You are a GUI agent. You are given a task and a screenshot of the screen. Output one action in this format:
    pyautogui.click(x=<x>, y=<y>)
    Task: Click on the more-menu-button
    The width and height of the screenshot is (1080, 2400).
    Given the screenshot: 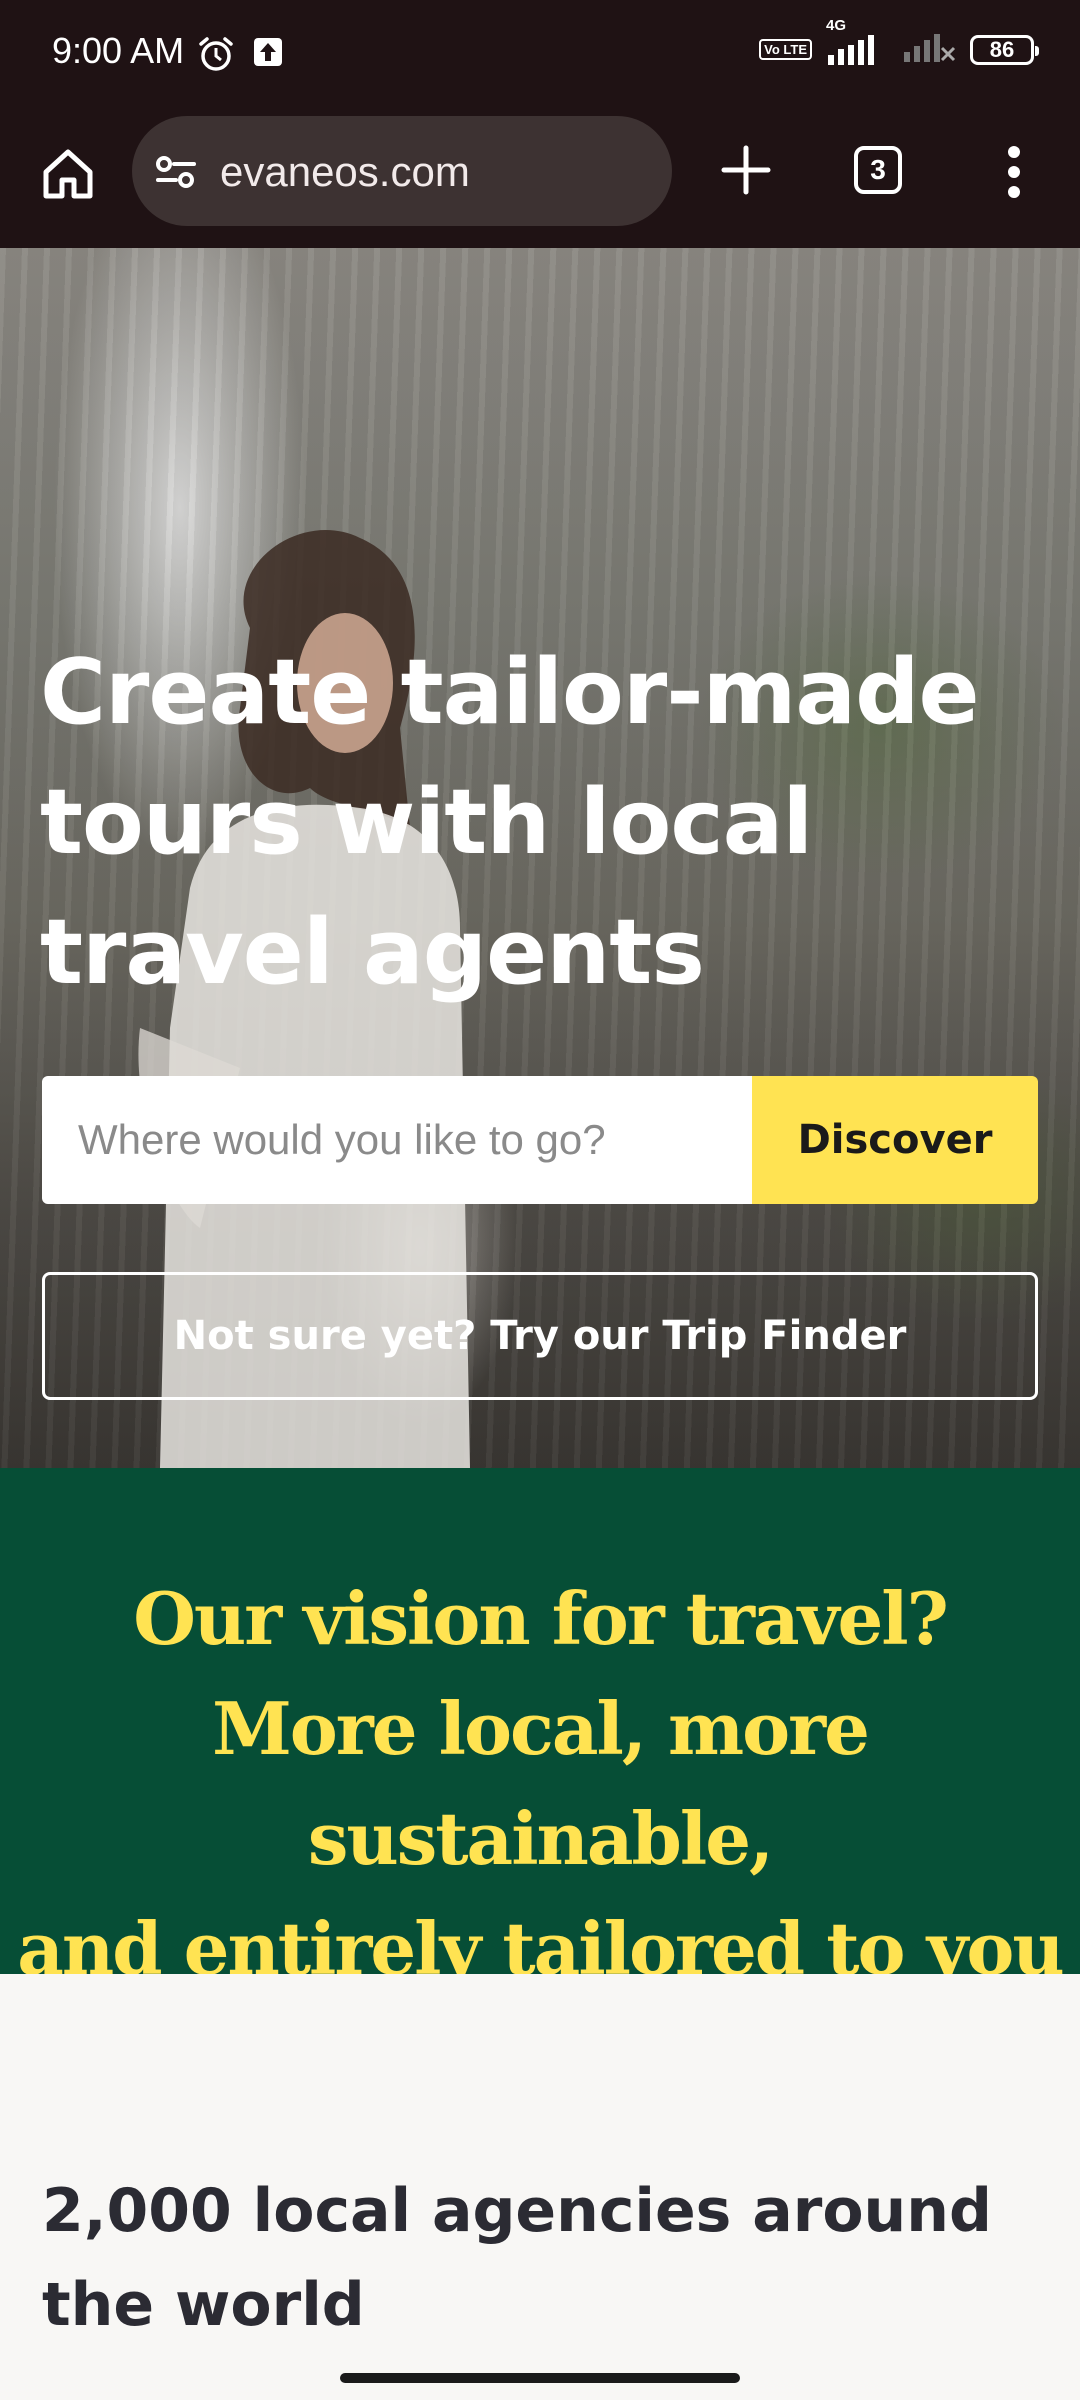 What is the action you would take?
    pyautogui.click(x=1014, y=172)
    